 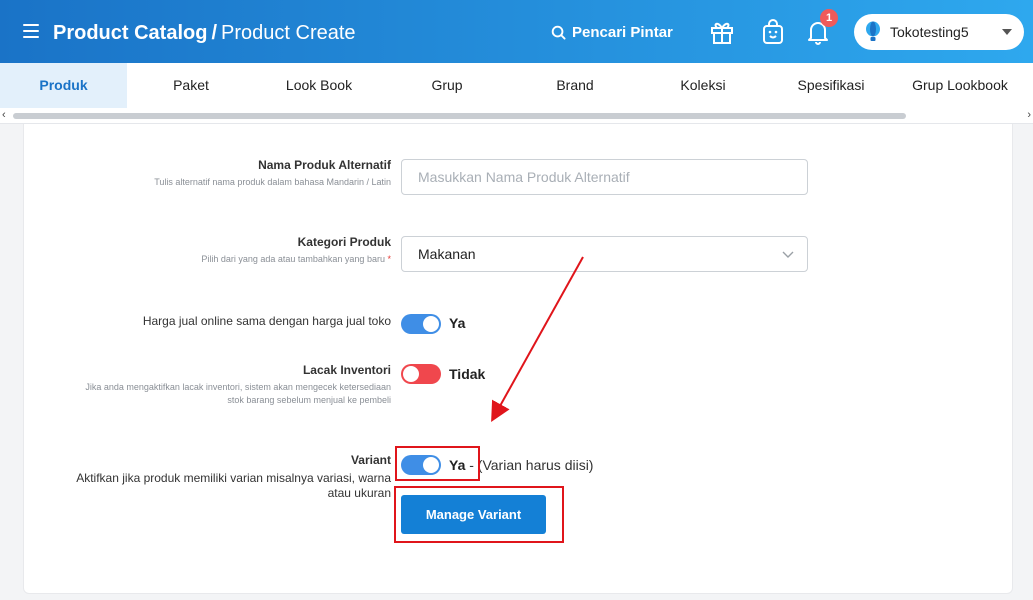 What do you see at coordinates (389, 259) in the screenshot?
I see `required-mark: *` at bounding box center [389, 259].